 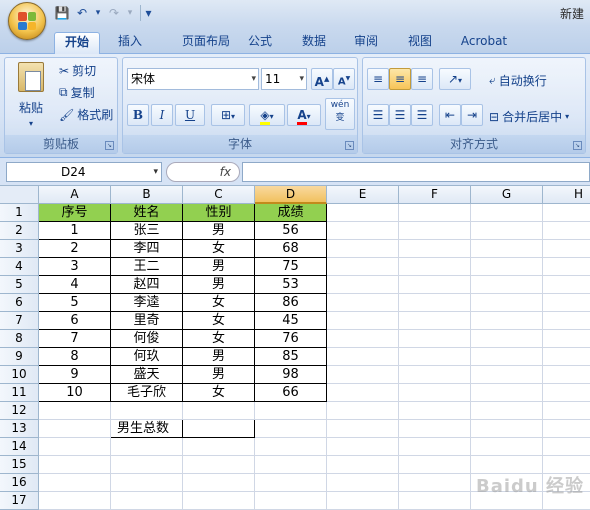 What do you see at coordinates (162, 115) in the screenshot?
I see `italic-button: I` at bounding box center [162, 115].